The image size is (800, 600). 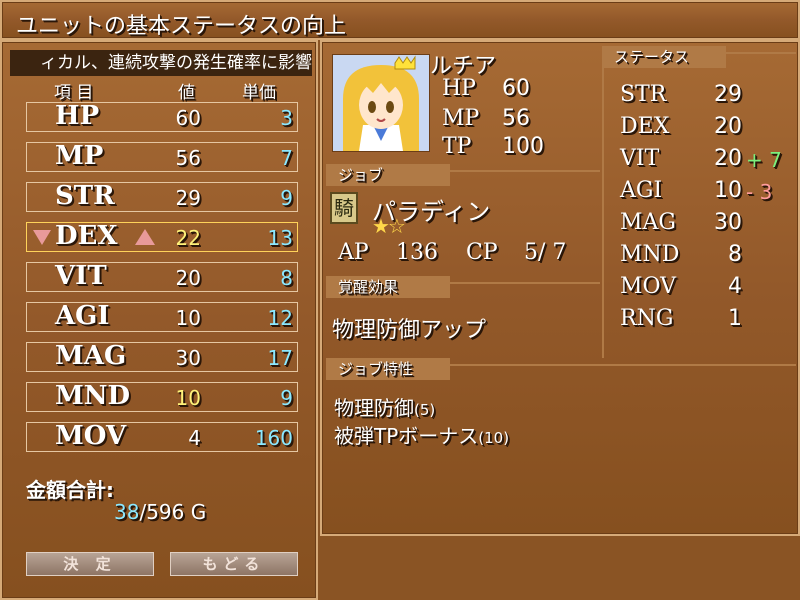 I want to click on total-cost-label: 金額合計:, so click(x=70, y=490).